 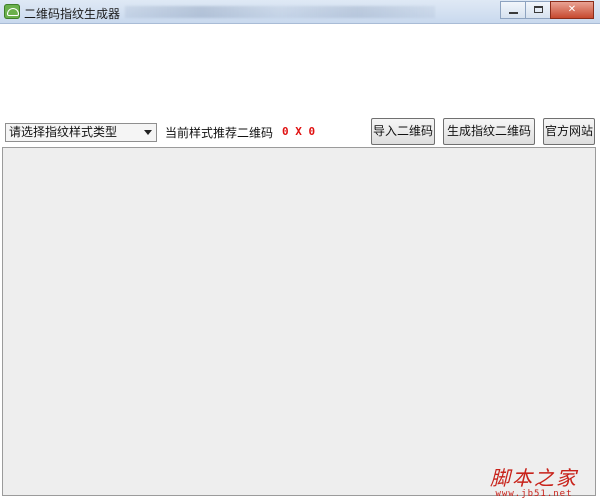 I want to click on blurred-background-strip, so click(x=280, y=12).